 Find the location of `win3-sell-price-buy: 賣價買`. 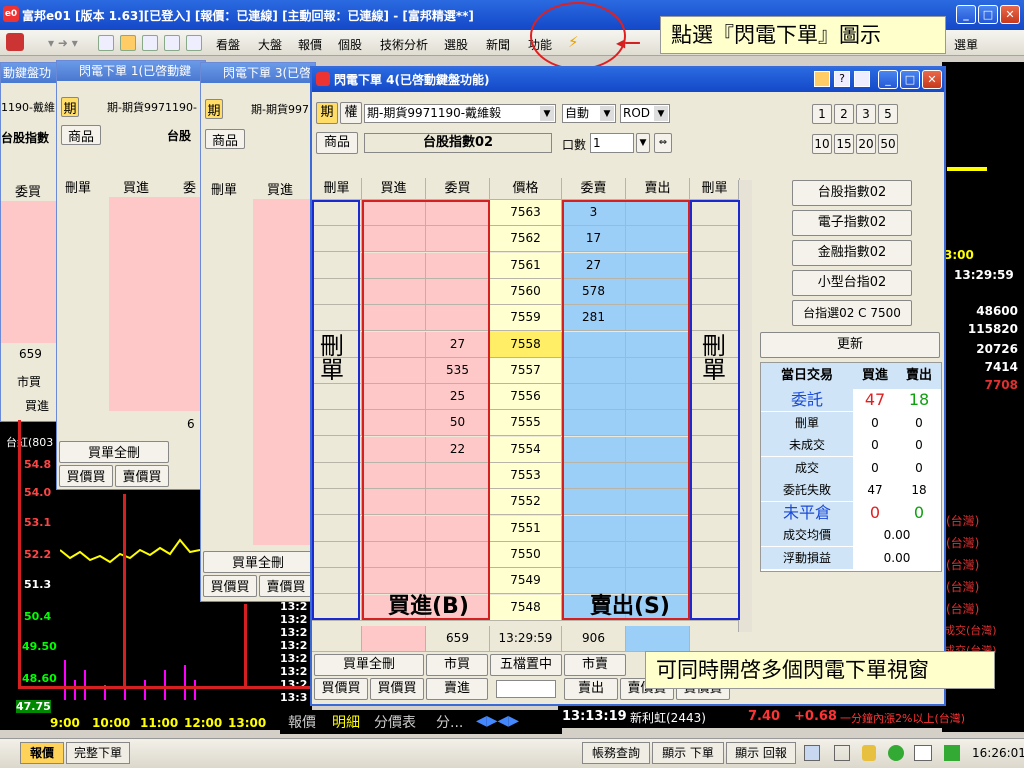

win3-sell-price-buy: 賣價買 is located at coordinates (286, 586).